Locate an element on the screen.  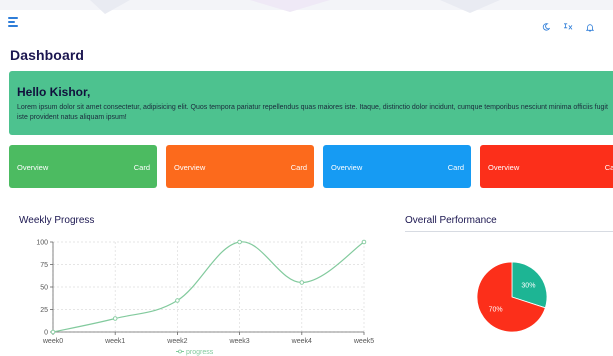
x-tick-label: week2 is located at coordinates (176, 341).